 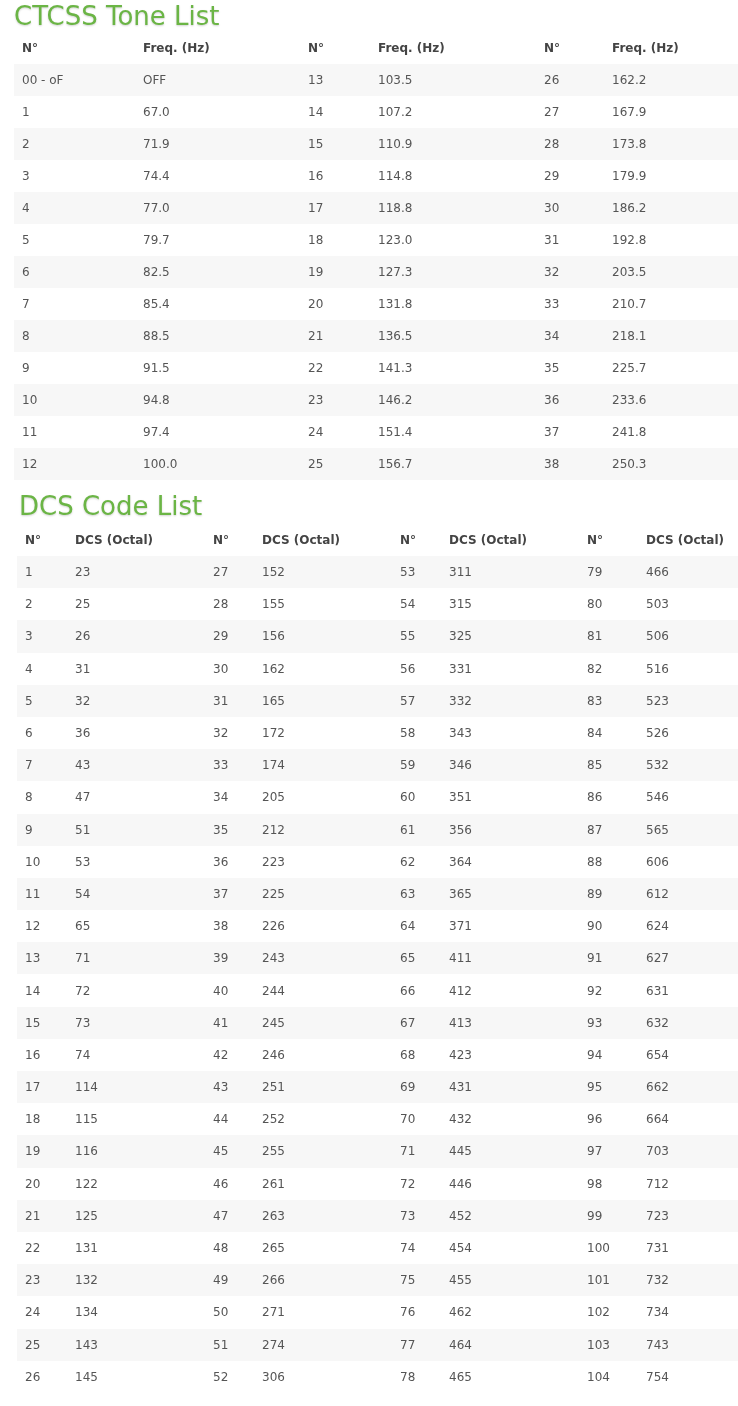 What do you see at coordinates (657, 1087) in the screenshot?
I see `table-cell: 662` at bounding box center [657, 1087].